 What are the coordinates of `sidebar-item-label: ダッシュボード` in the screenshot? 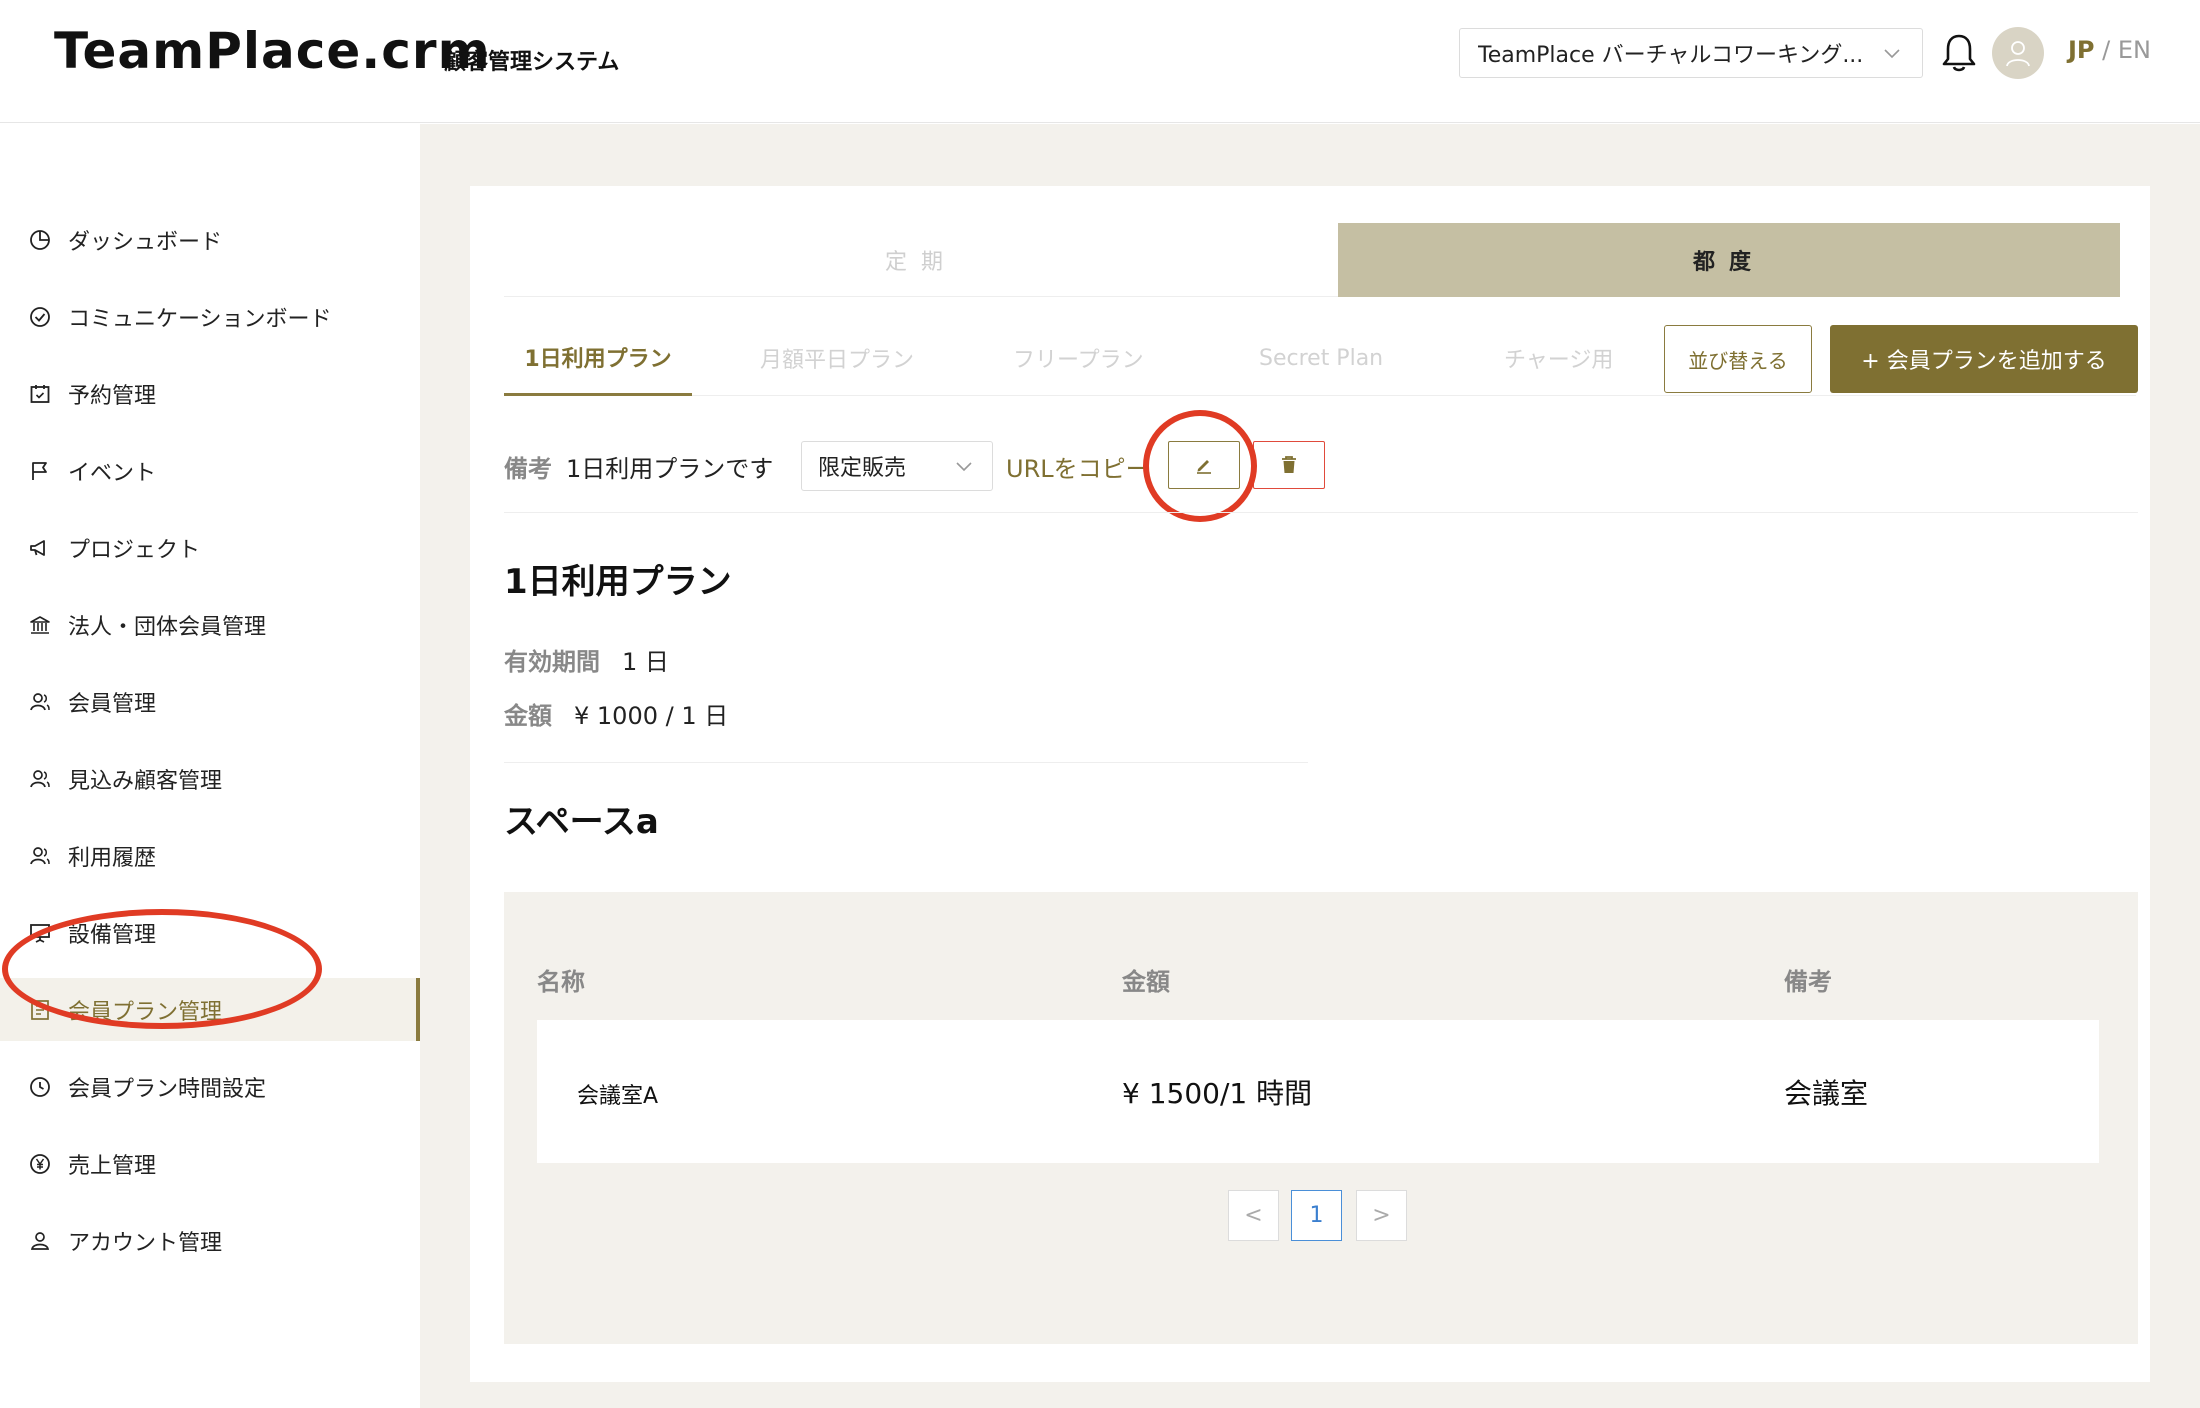 It's located at (145, 242).